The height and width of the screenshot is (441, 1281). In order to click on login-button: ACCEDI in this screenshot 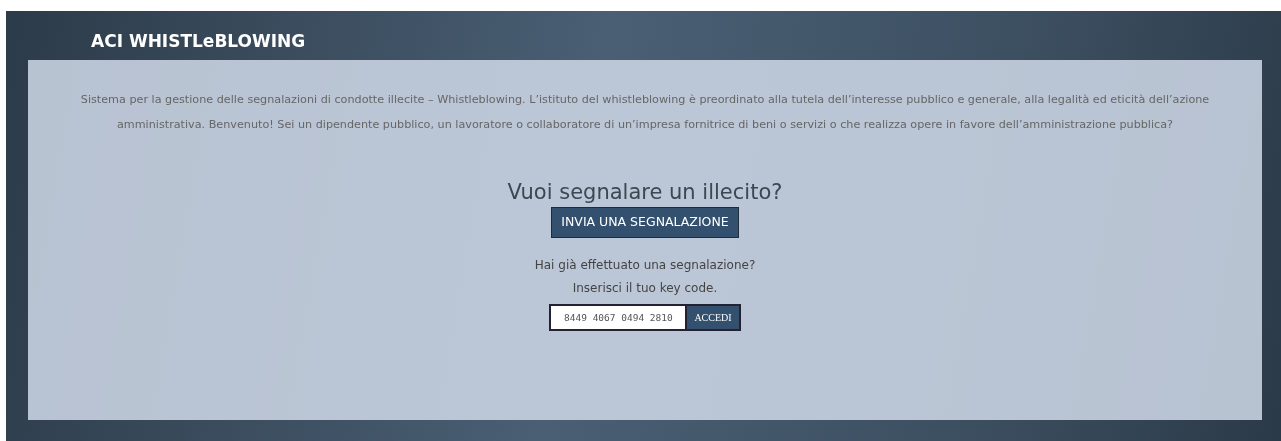, I will do `click(713, 317)`.